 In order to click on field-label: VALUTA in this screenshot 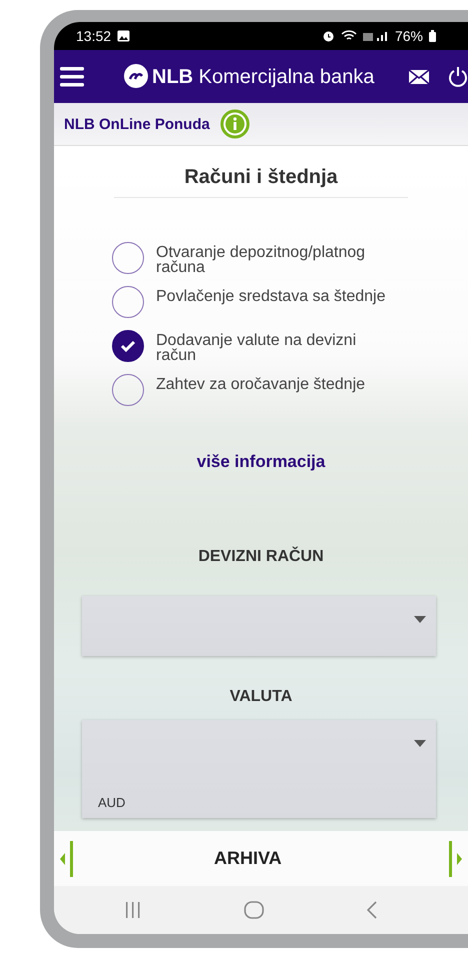, I will do `click(261, 697)`.